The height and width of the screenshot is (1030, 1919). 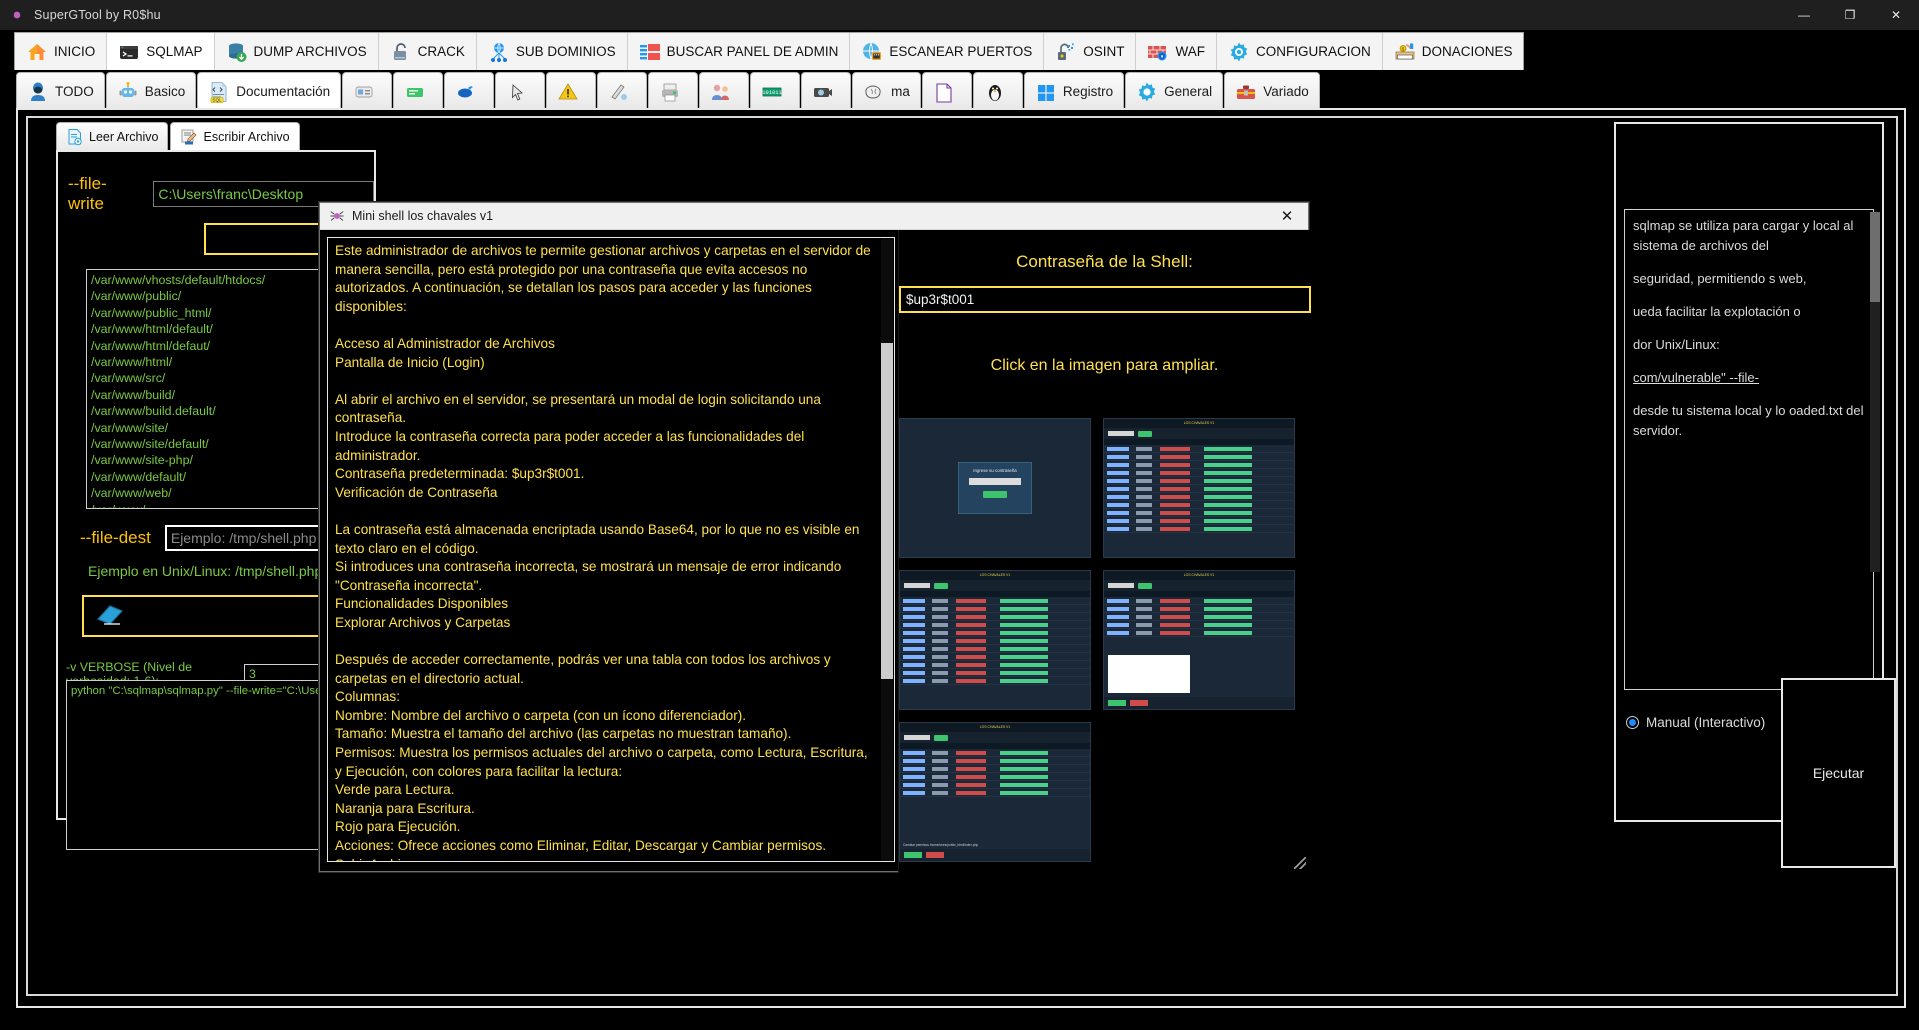 What do you see at coordinates (1875, 392) in the screenshot?
I see `documentation-scrollbar` at bounding box center [1875, 392].